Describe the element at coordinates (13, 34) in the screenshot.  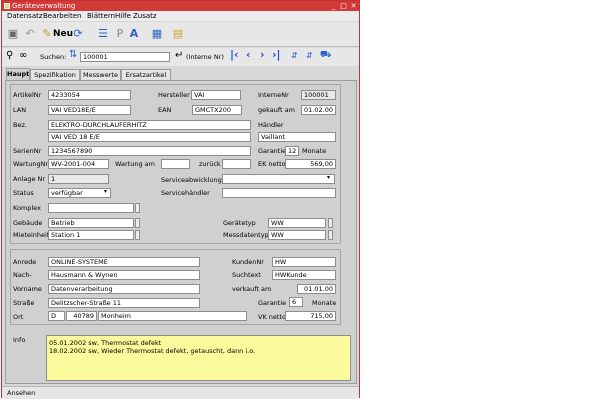
I see `save-icon: ▣` at that location.